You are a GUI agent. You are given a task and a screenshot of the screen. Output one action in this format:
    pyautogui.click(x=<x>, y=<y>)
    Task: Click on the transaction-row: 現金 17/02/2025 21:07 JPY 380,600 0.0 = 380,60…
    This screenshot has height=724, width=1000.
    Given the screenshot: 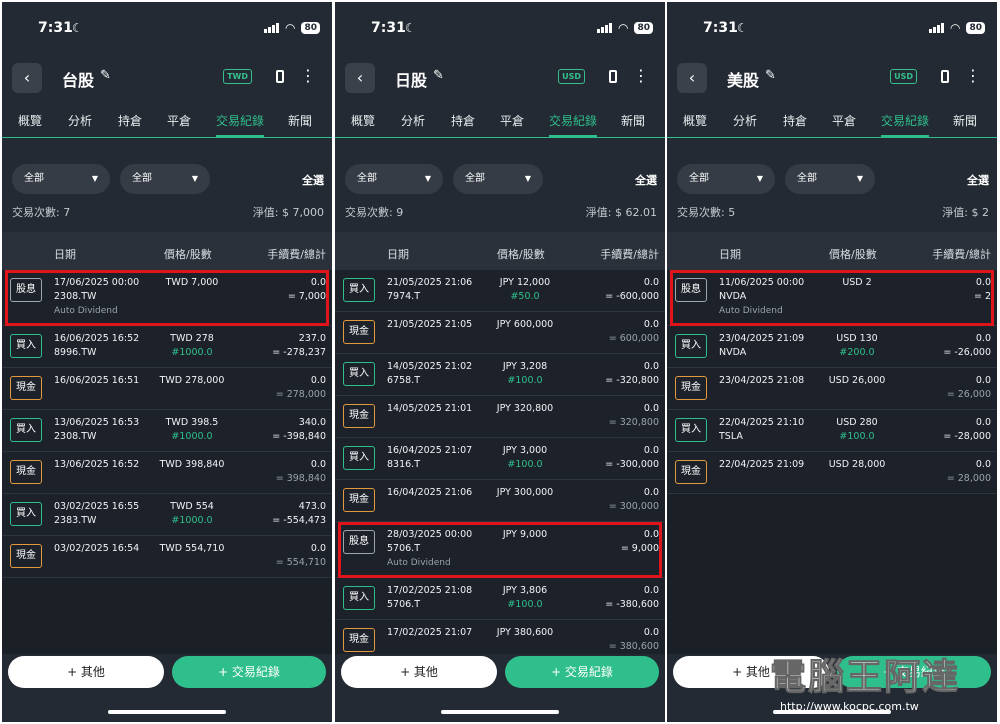 What is the action you would take?
    pyautogui.click(x=500, y=637)
    